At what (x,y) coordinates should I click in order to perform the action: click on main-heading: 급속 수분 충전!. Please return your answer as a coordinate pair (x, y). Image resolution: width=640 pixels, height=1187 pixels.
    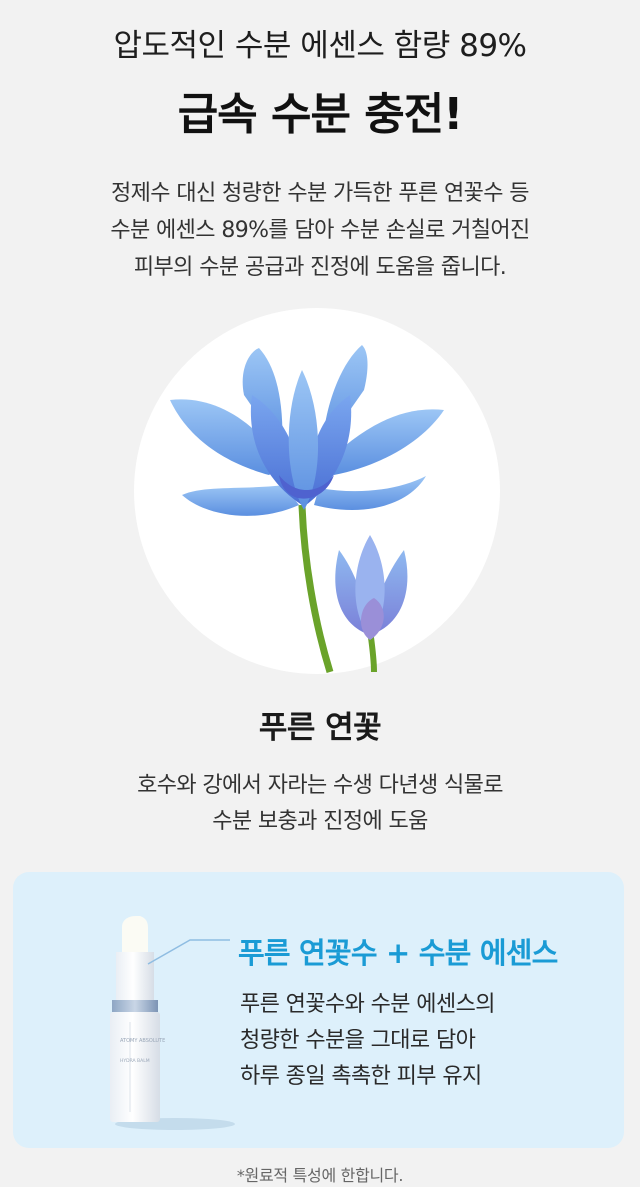
    Looking at the image, I should click on (320, 114).